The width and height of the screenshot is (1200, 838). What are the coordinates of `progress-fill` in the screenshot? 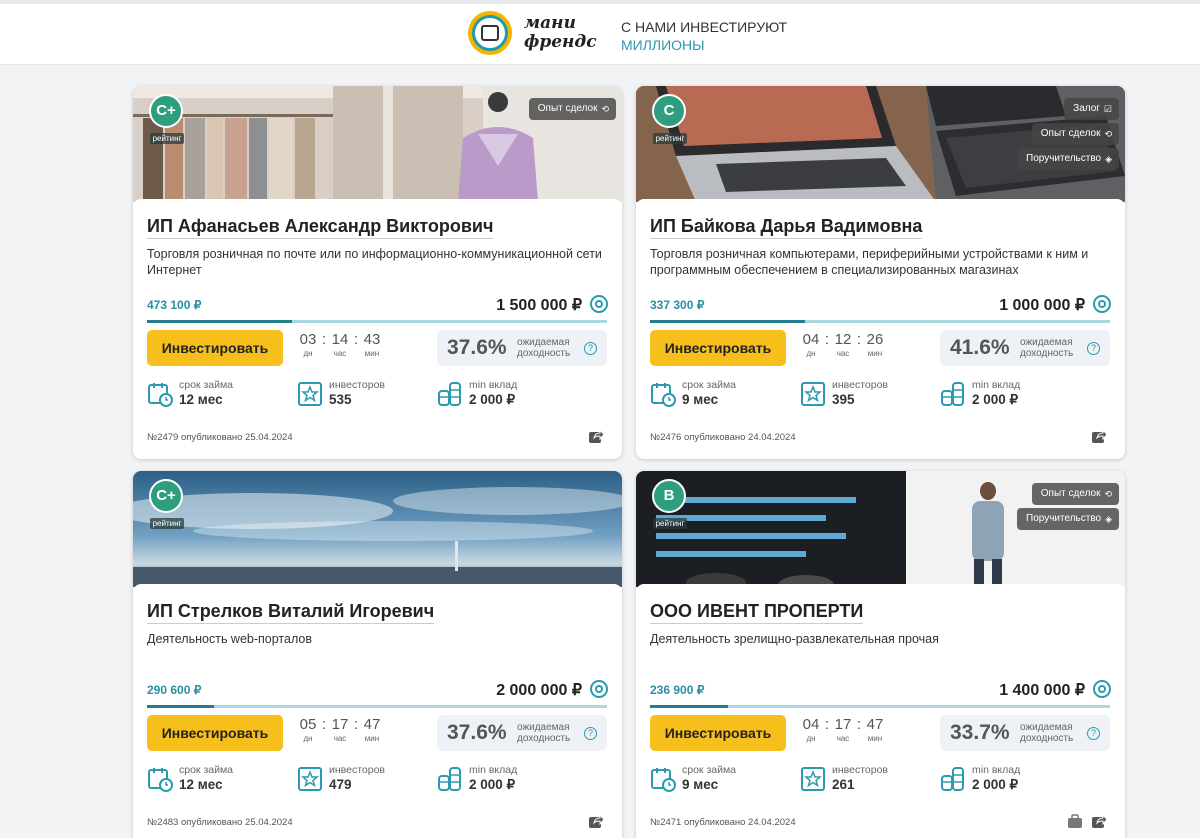 It's located at (180, 706).